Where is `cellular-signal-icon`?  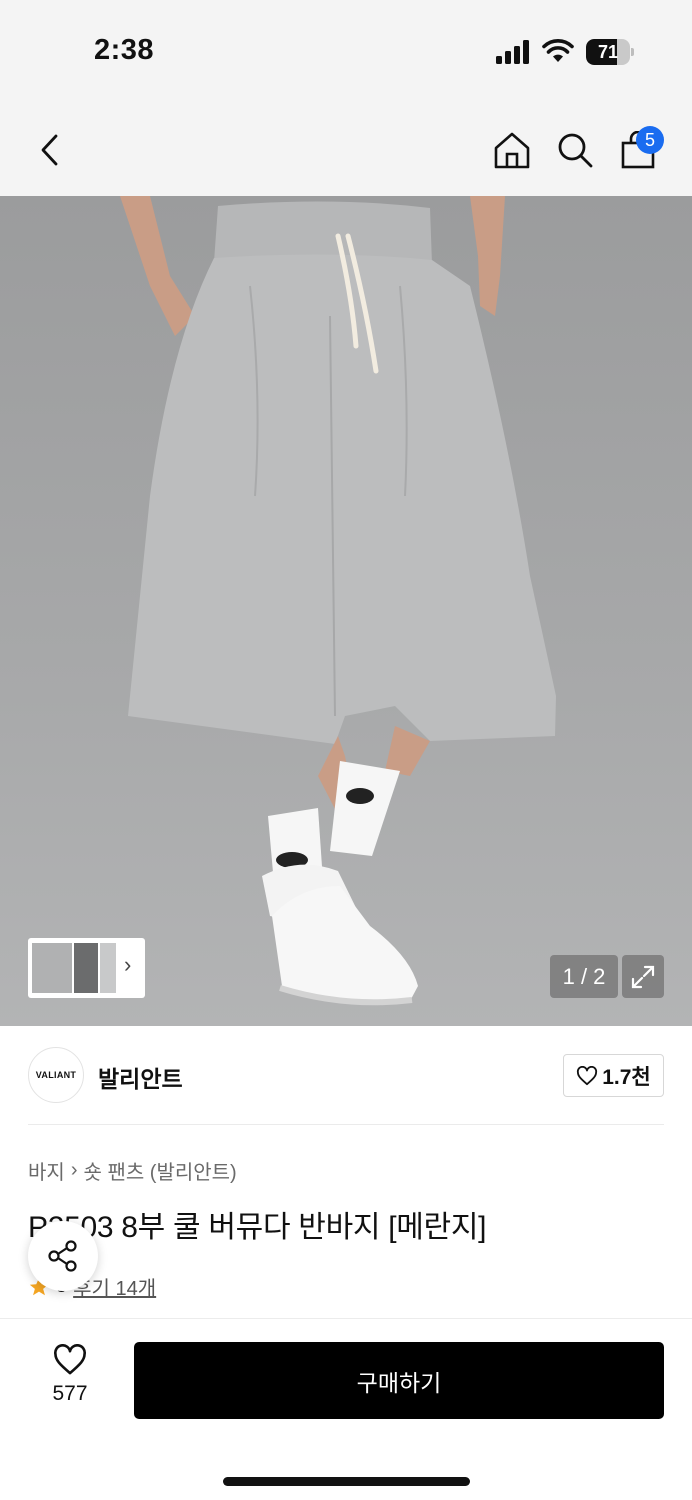
cellular-signal-icon is located at coordinates (512, 52).